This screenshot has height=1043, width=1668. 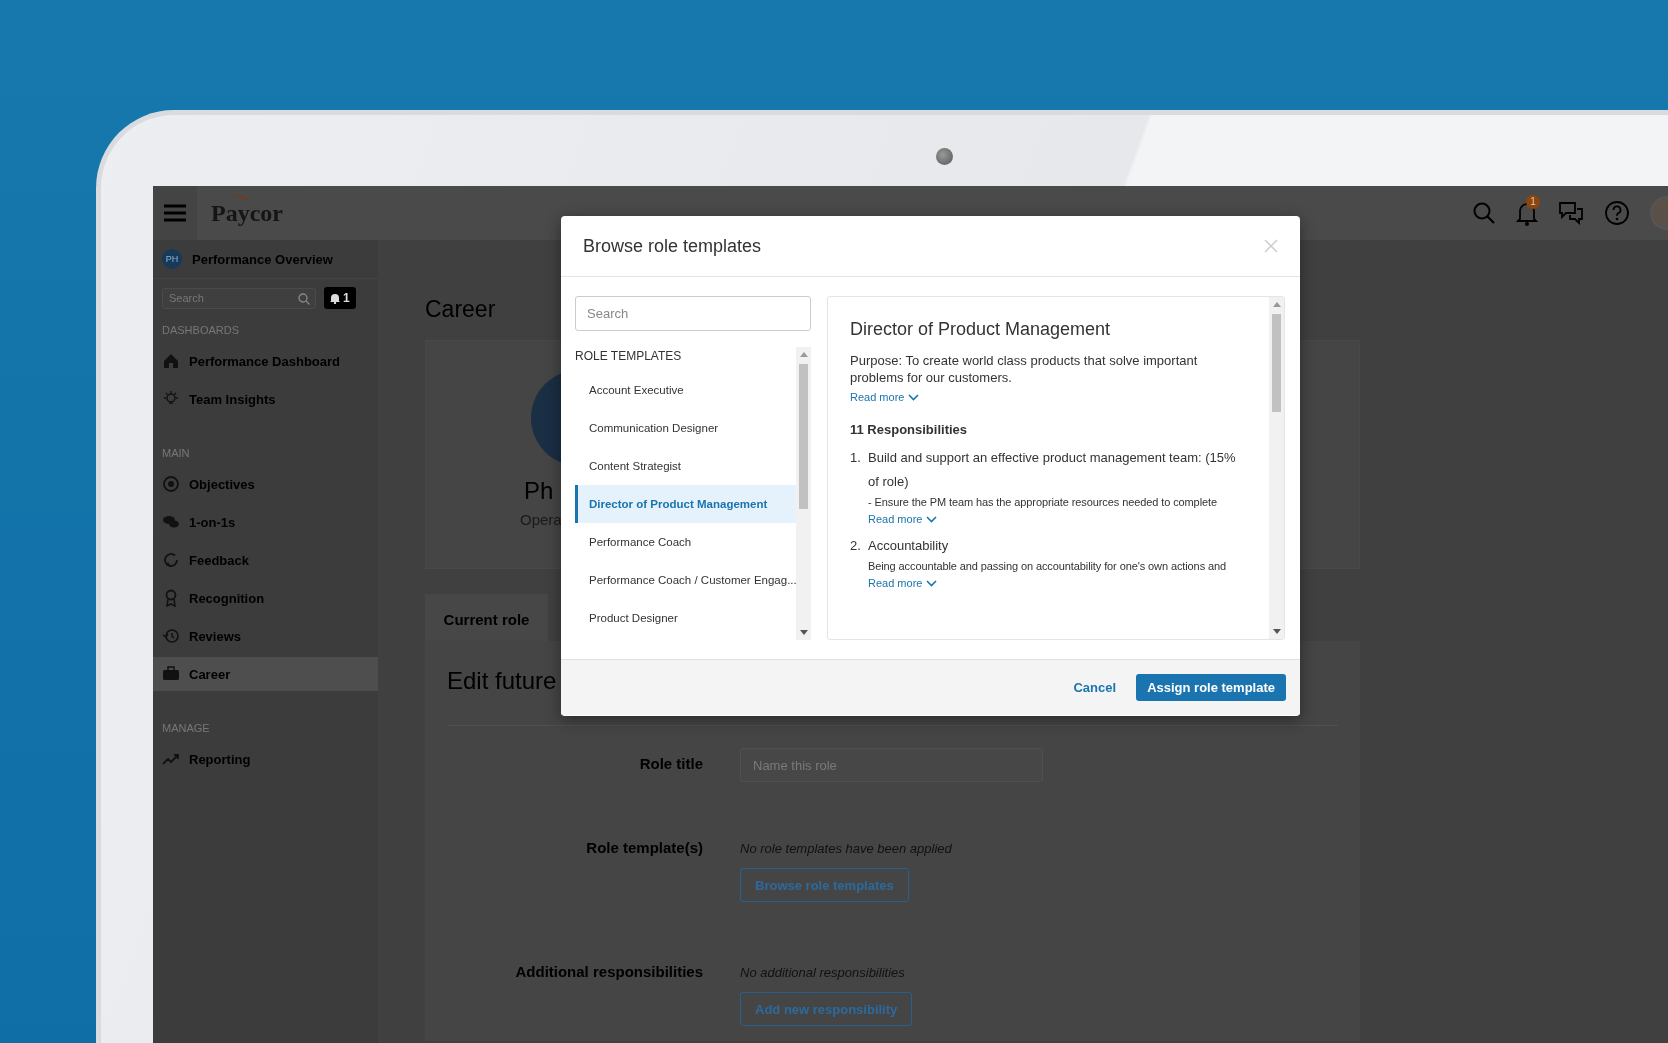 I want to click on history-icon, so click(x=171, y=636).